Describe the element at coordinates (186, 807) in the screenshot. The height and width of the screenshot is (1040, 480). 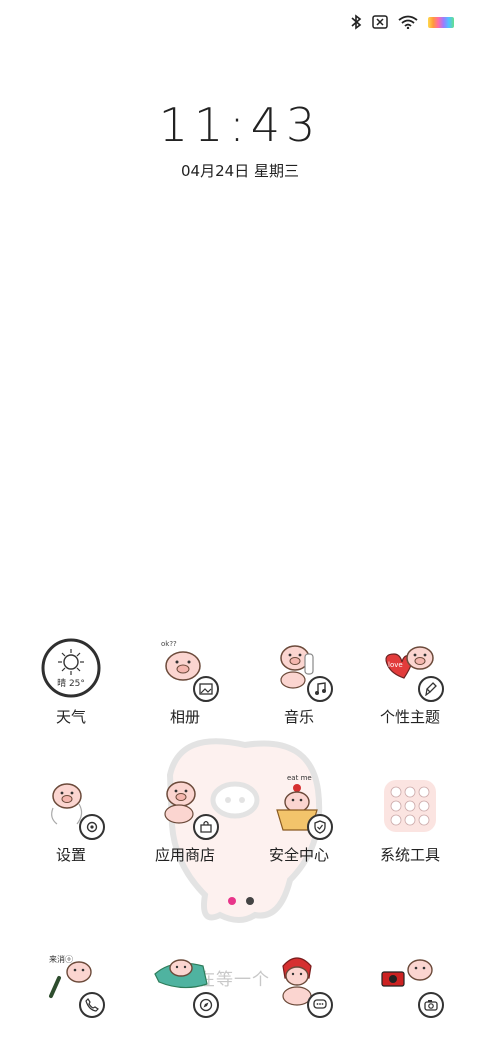
I see `app-store-pig-icon` at that location.